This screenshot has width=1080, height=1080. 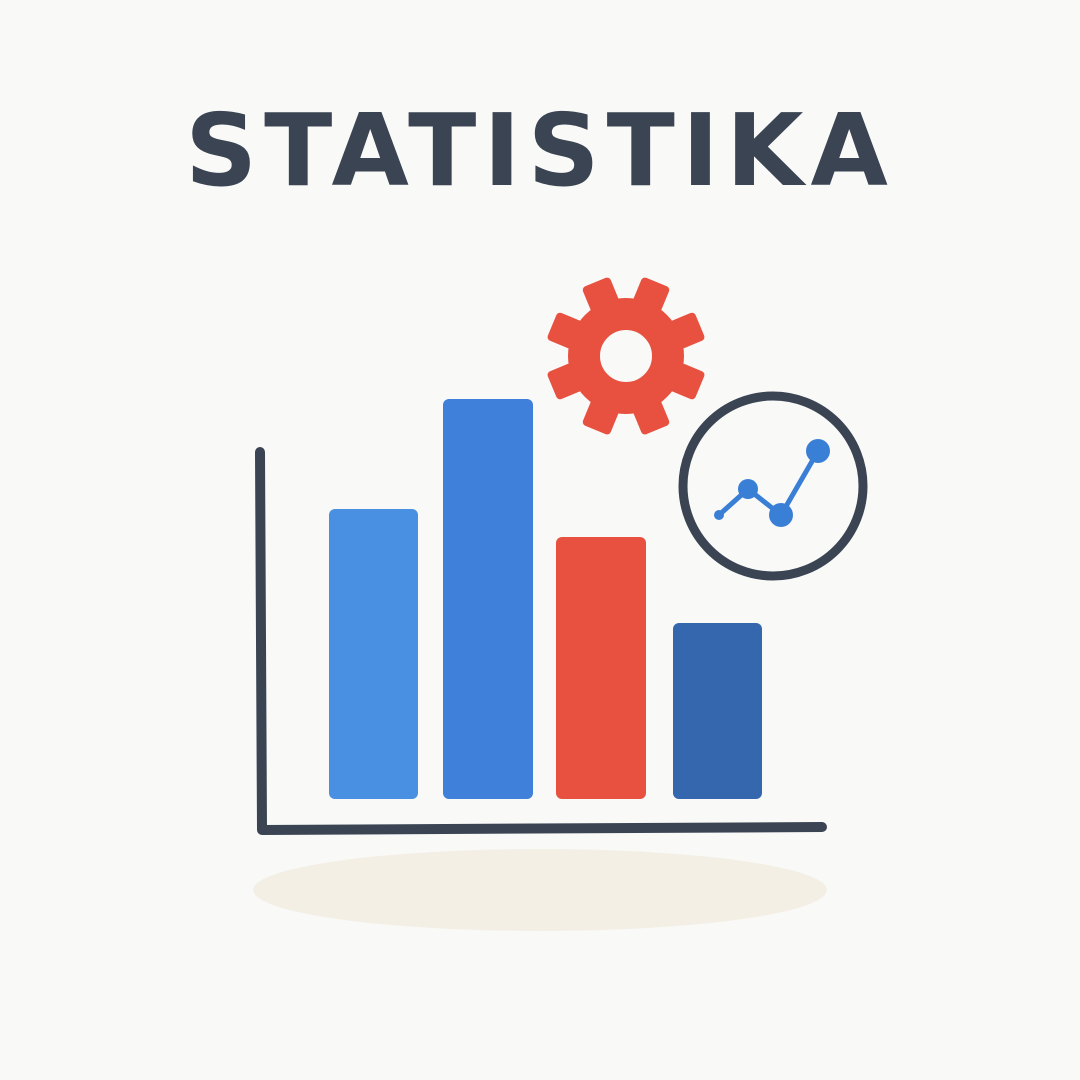 What do you see at coordinates (626, 356) in the screenshot?
I see `gear-icon` at bounding box center [626, 356].